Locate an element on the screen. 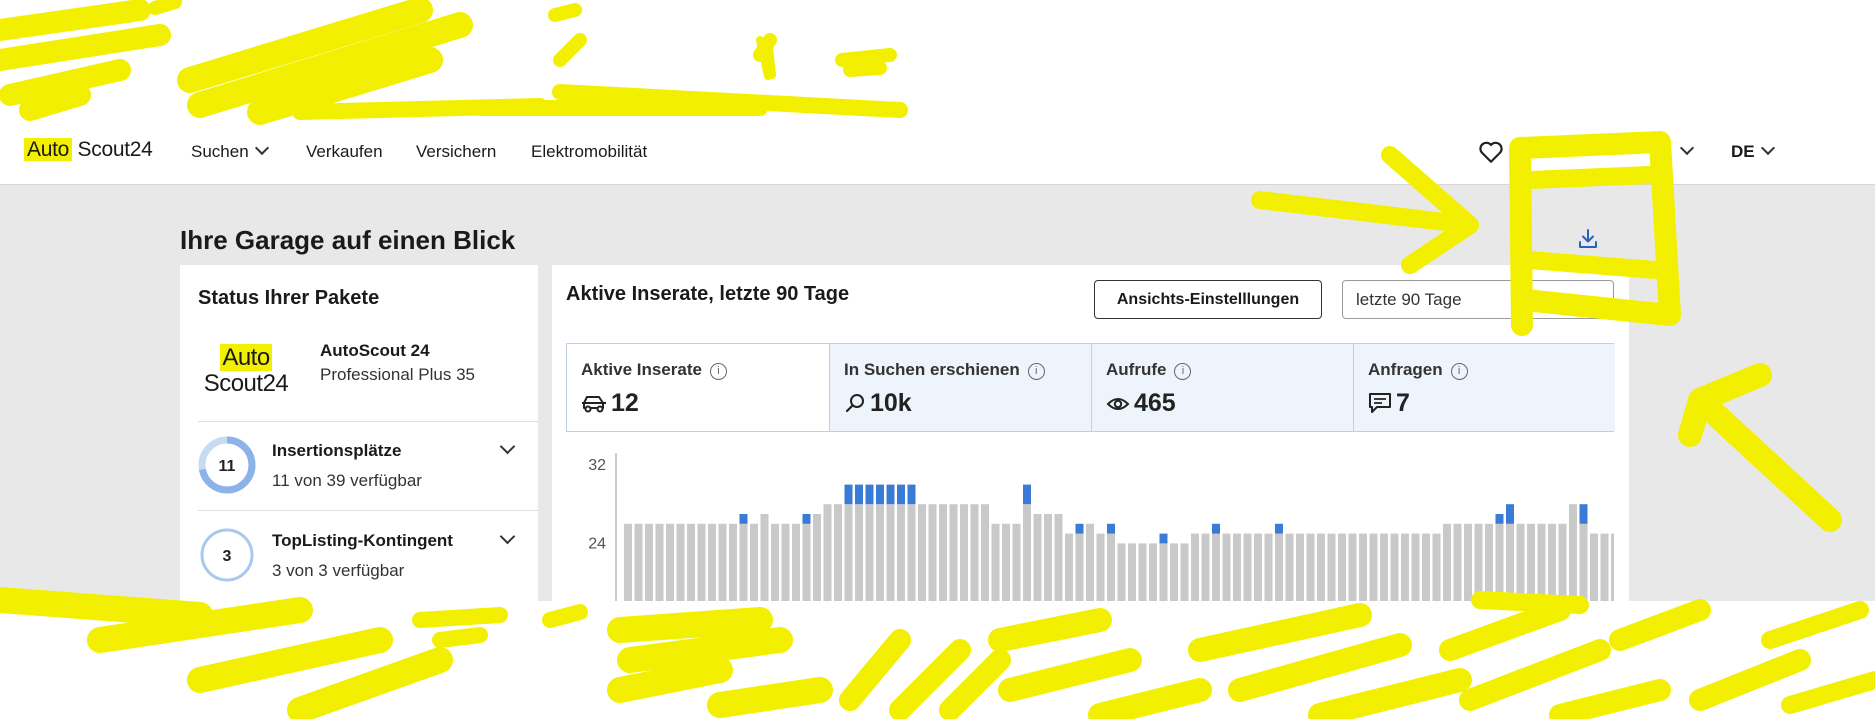 The image size is (1875, 719). nav-elektromobilitaet: Elektromobilität is located at coordinates (589, 152).